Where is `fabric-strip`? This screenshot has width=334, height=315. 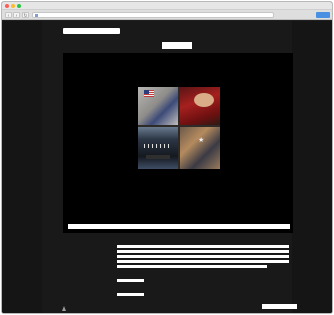 fabric-strip is located at coordinates (158, 157).